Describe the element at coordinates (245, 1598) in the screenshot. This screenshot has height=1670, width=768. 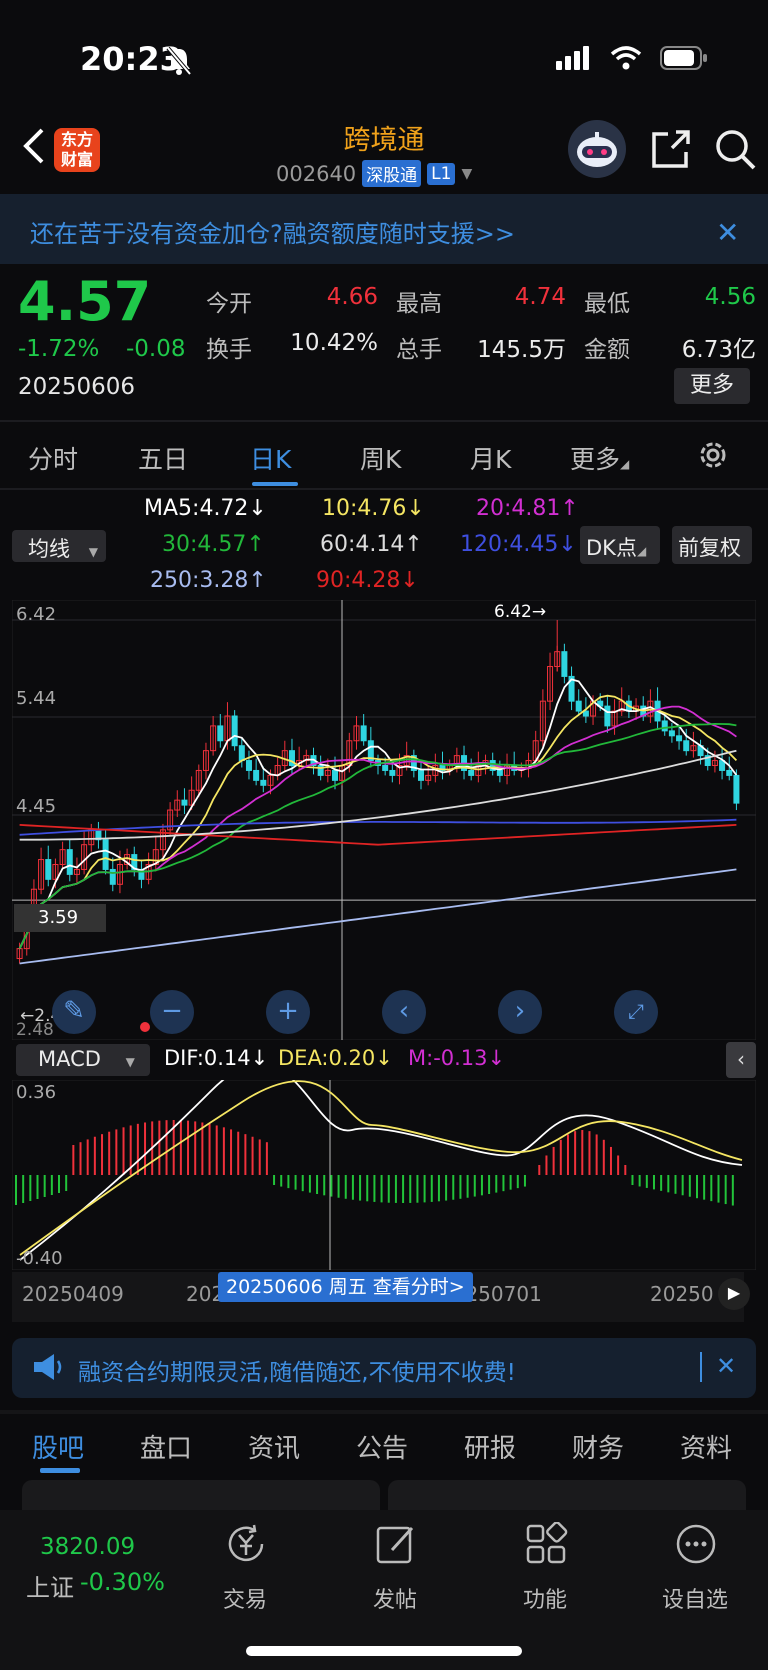
I see `footer-trade: 交易` at that location.